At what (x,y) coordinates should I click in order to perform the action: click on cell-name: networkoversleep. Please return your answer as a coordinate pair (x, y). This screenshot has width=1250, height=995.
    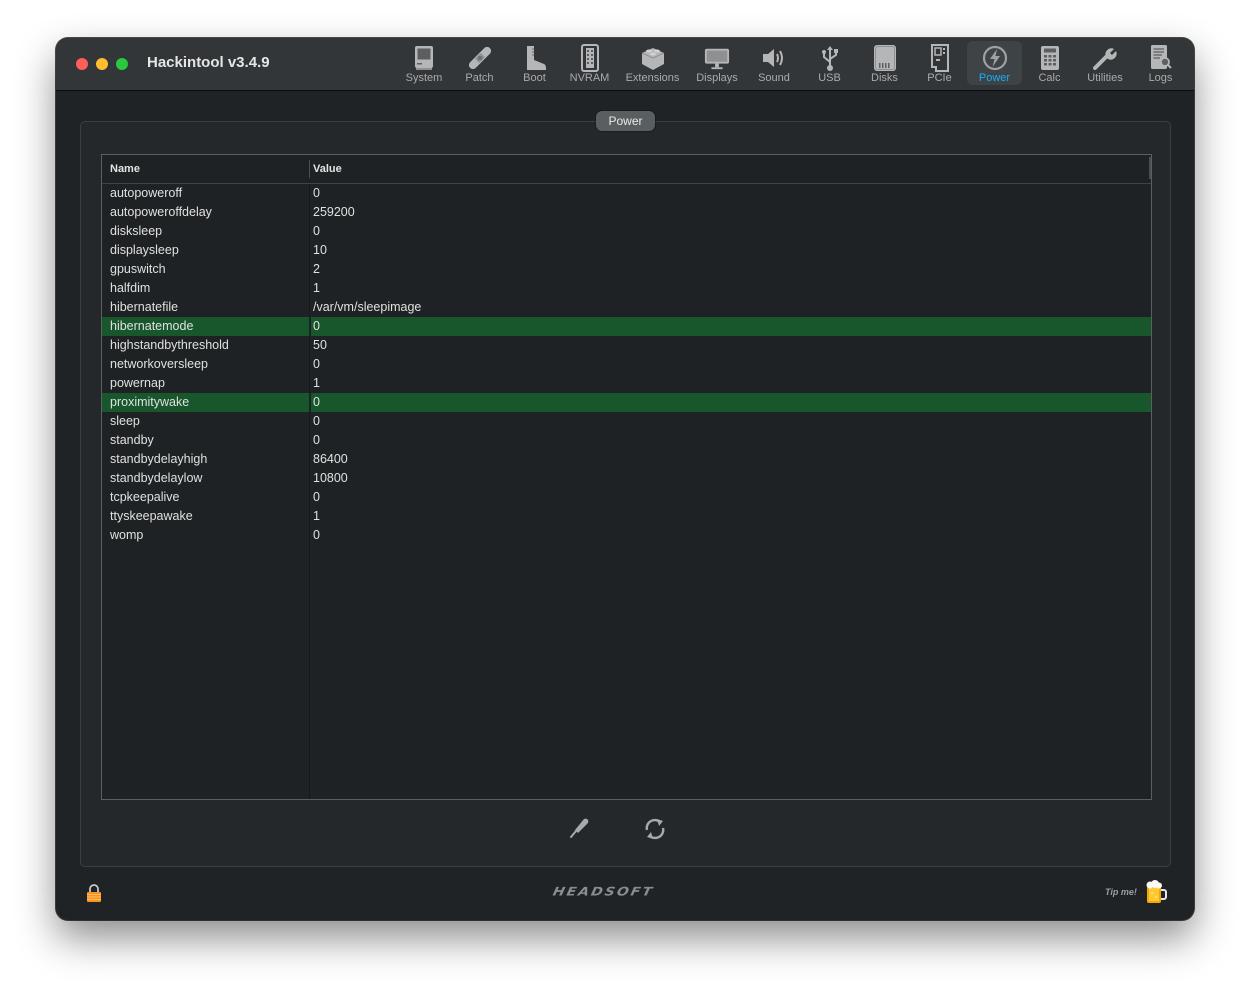
    Looking at the image, I should click on (159, 364).